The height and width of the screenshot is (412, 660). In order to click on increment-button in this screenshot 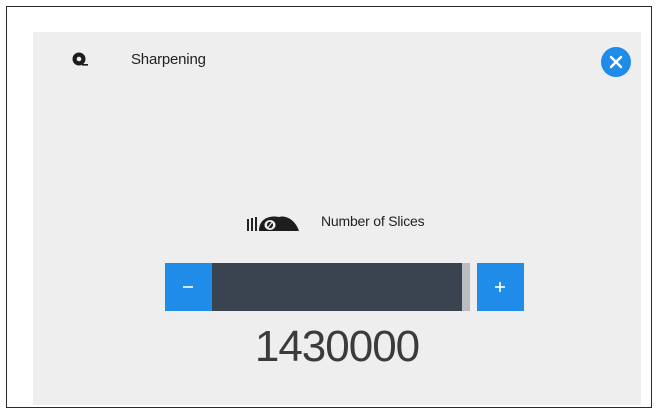, I will do `click(500, 287)`.